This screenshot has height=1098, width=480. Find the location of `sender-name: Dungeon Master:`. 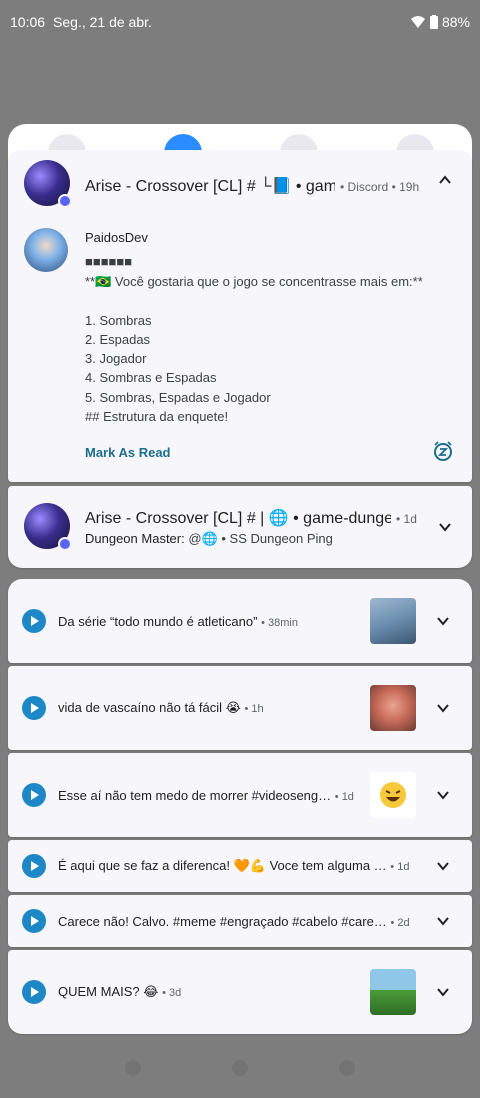

sender-name: Dungeon Master: is located at coordinates (135, 538).